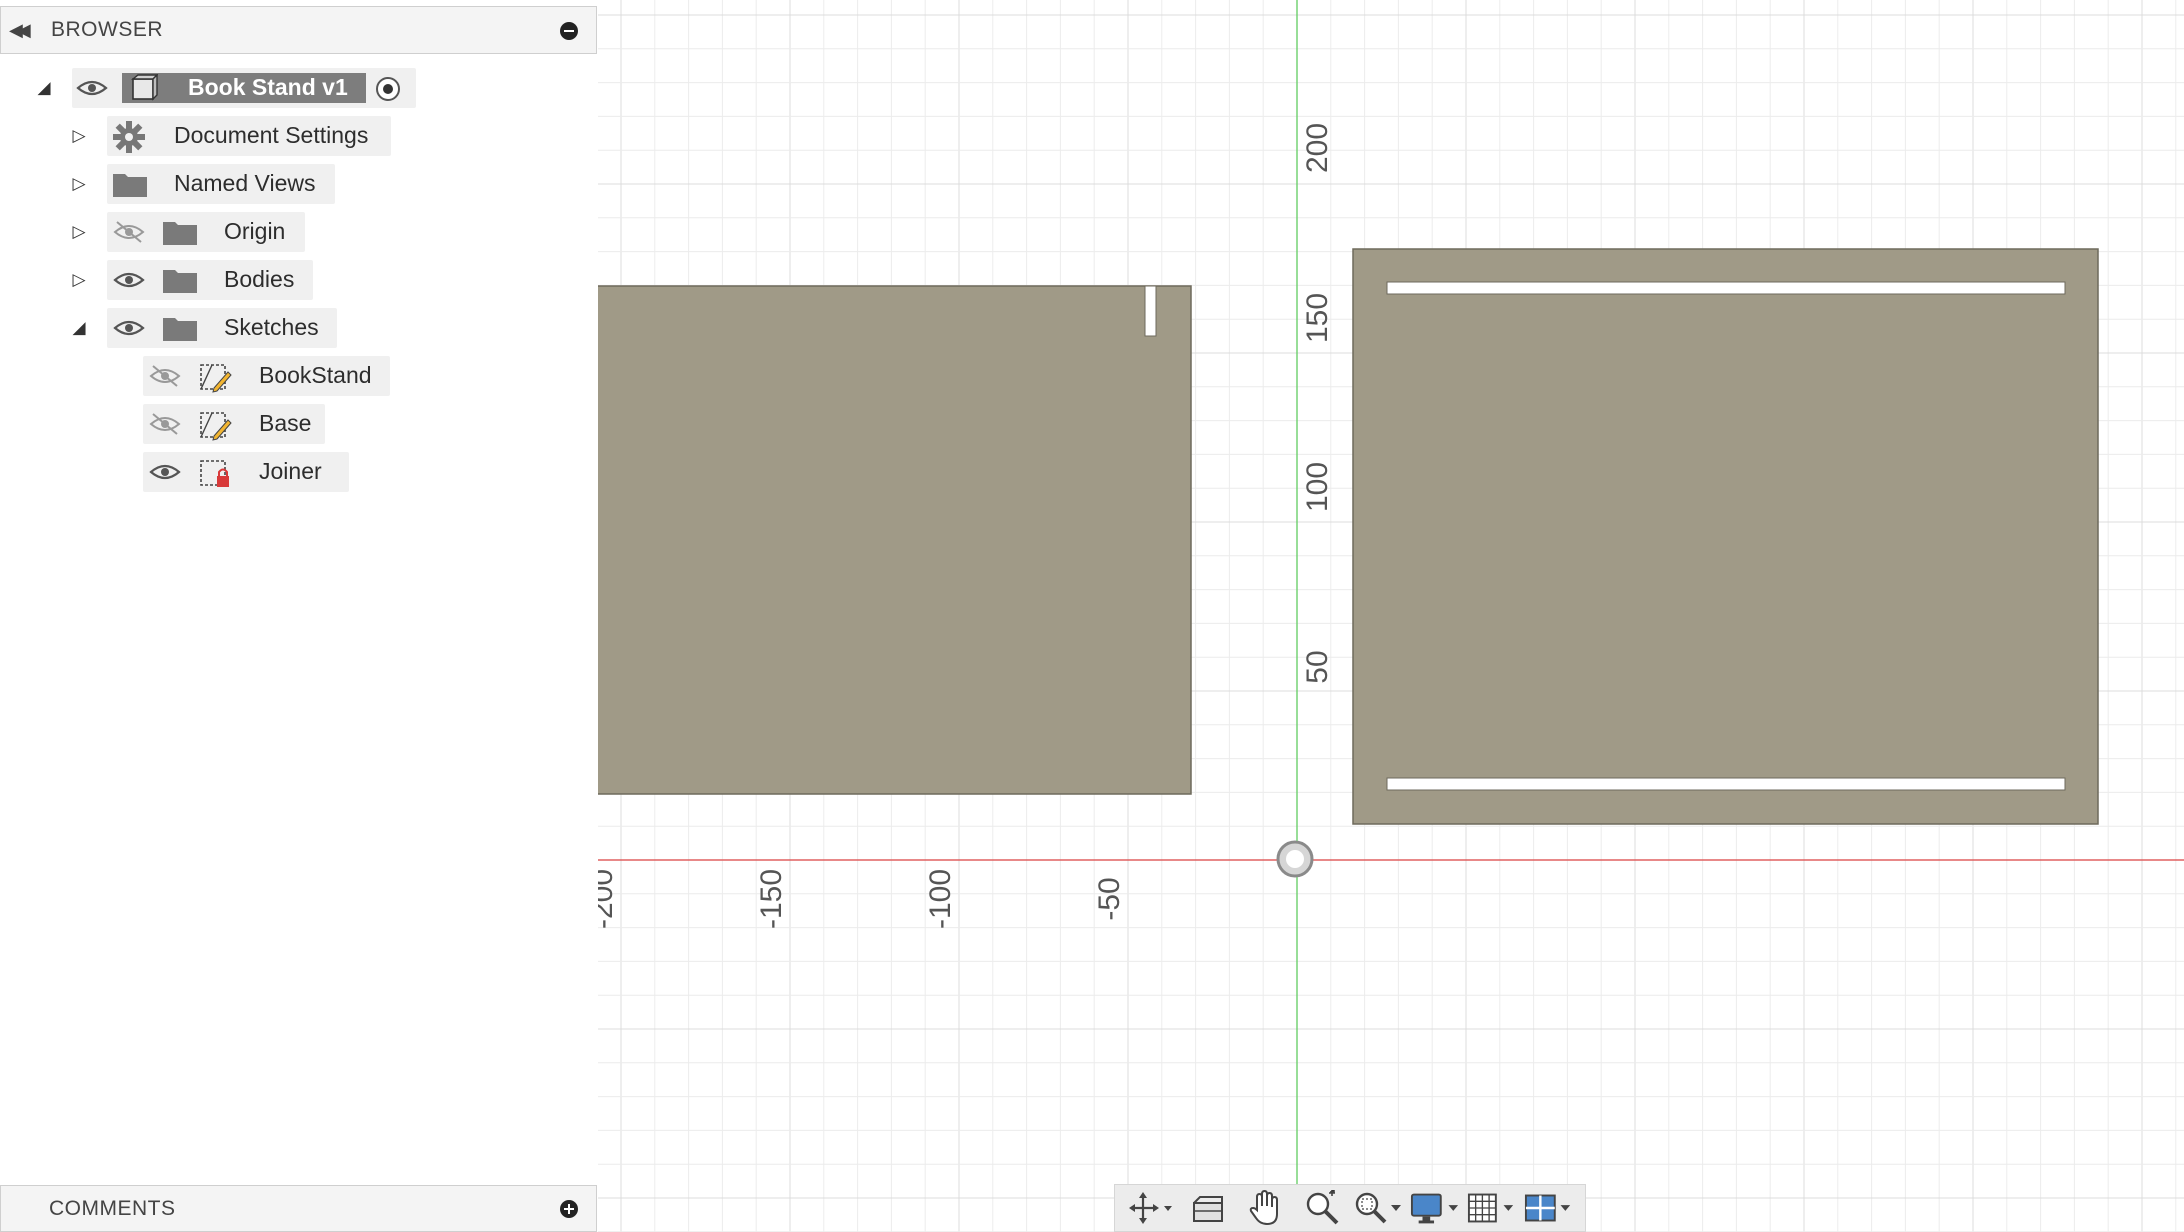  I want to click on navigation-toolbar, so click(1350, 1208).